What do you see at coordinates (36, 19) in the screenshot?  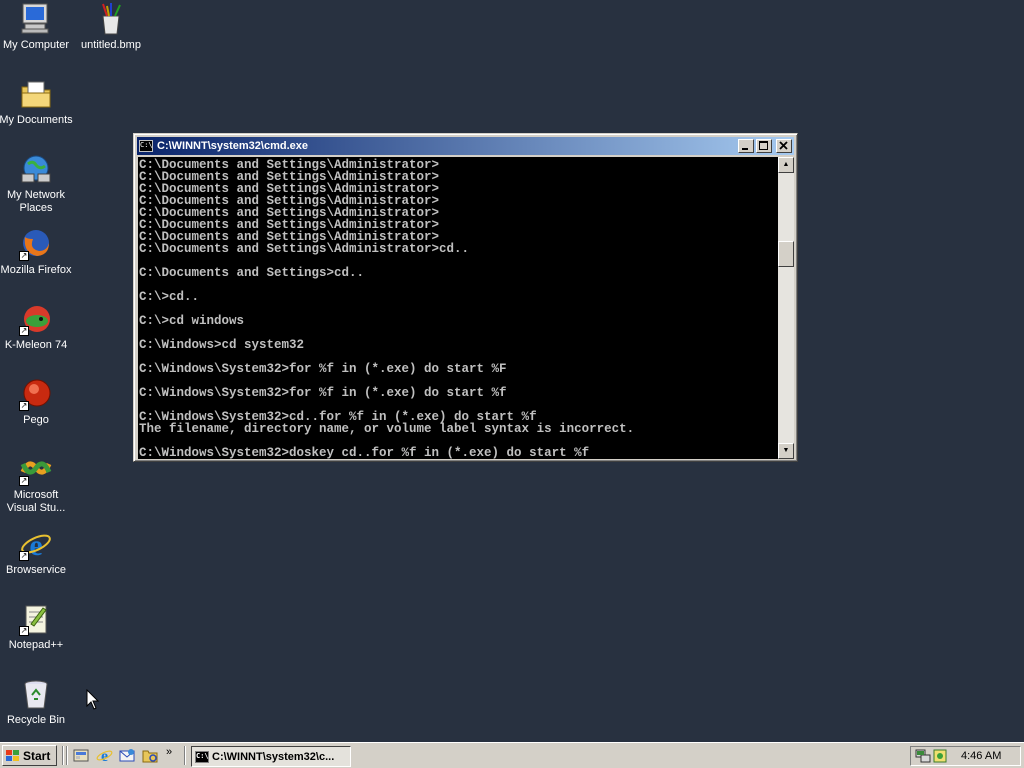 I see `my-computer-icon` at bounding box center [36, 19].